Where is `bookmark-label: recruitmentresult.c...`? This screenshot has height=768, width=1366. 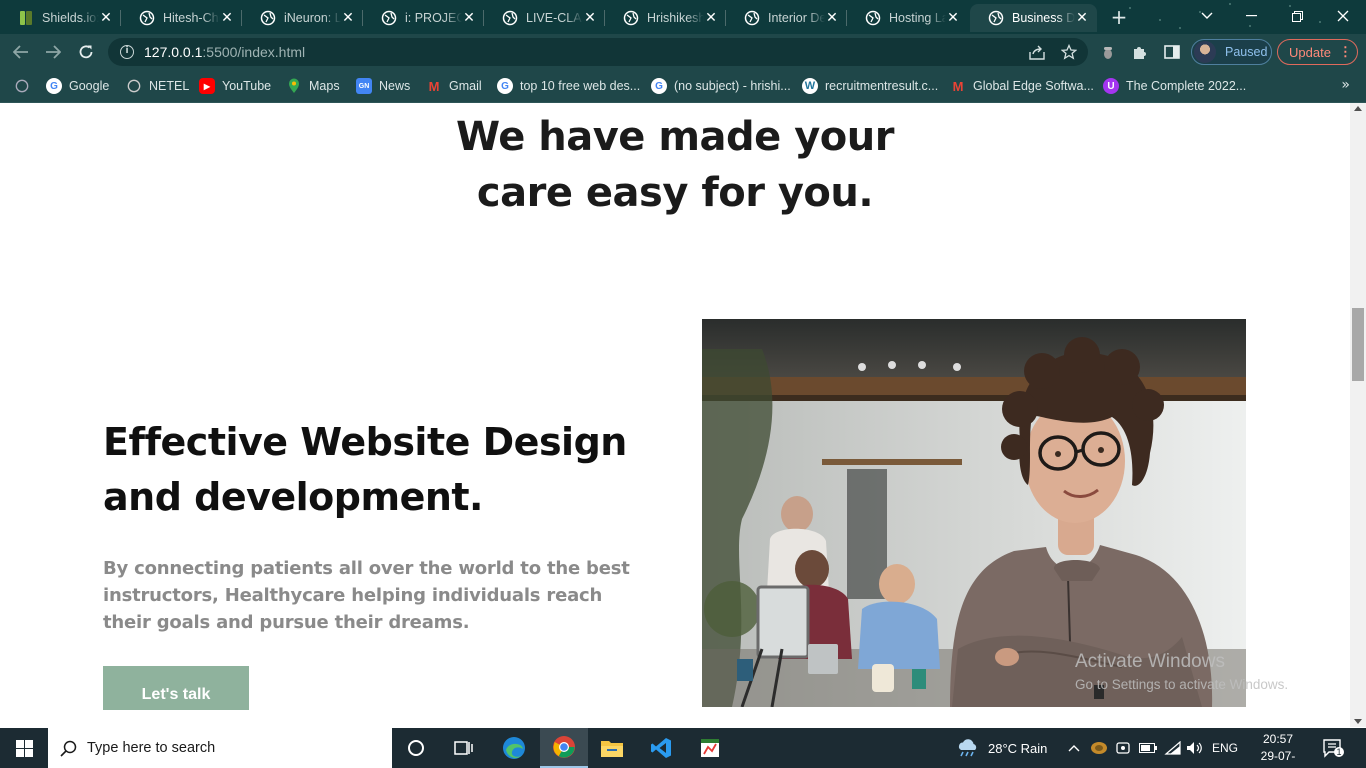
bookmark-label: recruitmentresult.c... is located at coordinates (882, 86).